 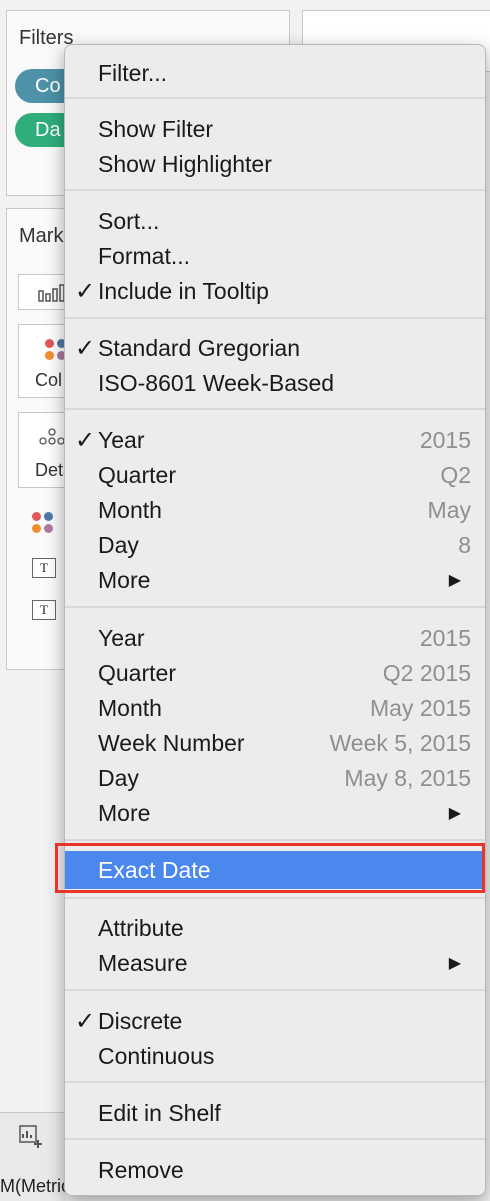 I want to click on menu-item-show-highlighter: Show Highlighter, so click(x=275, y=164).